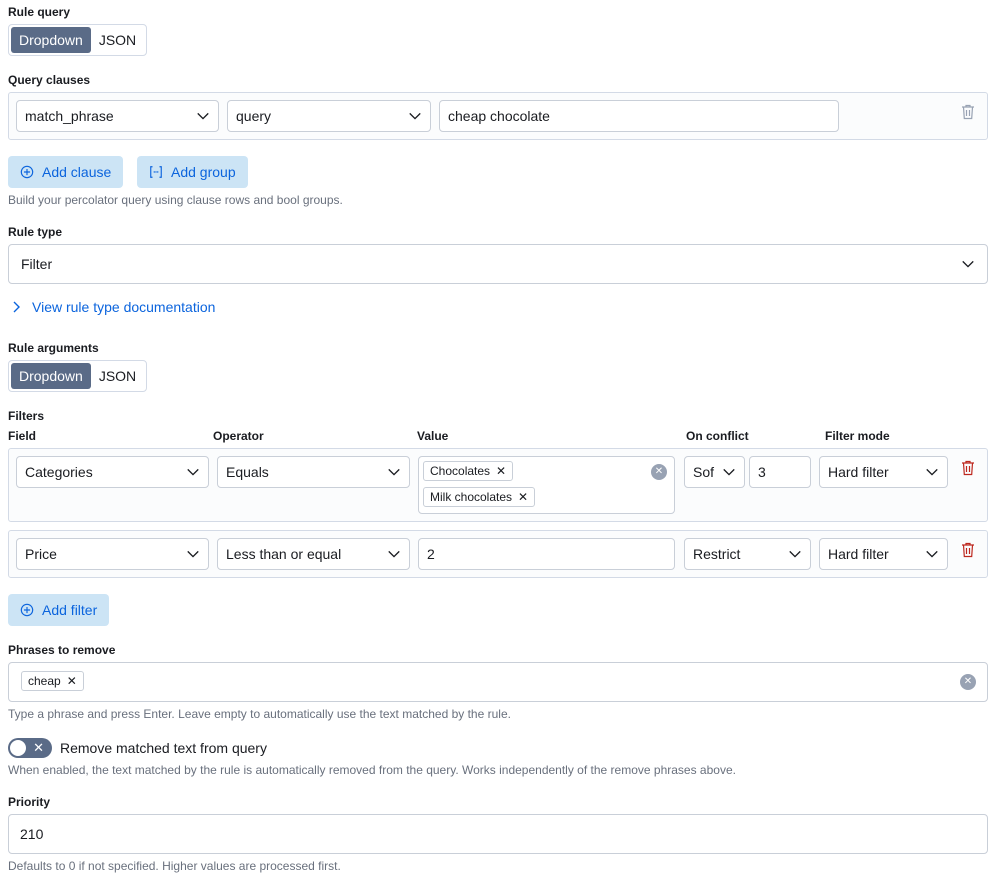  I want to click on filter-conflict-number: 3, so click(780, 472).